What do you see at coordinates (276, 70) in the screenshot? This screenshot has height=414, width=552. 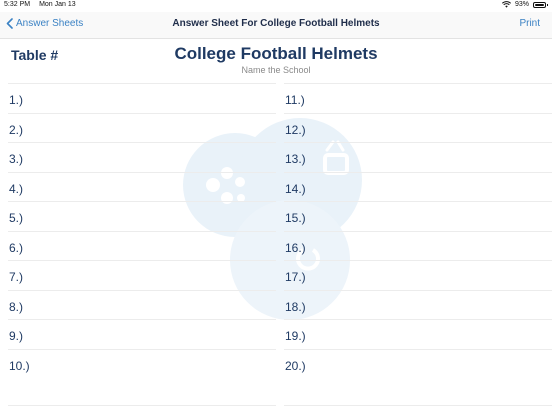 I see `page-subtitle: Name the School` at bounding box center [276, 70].